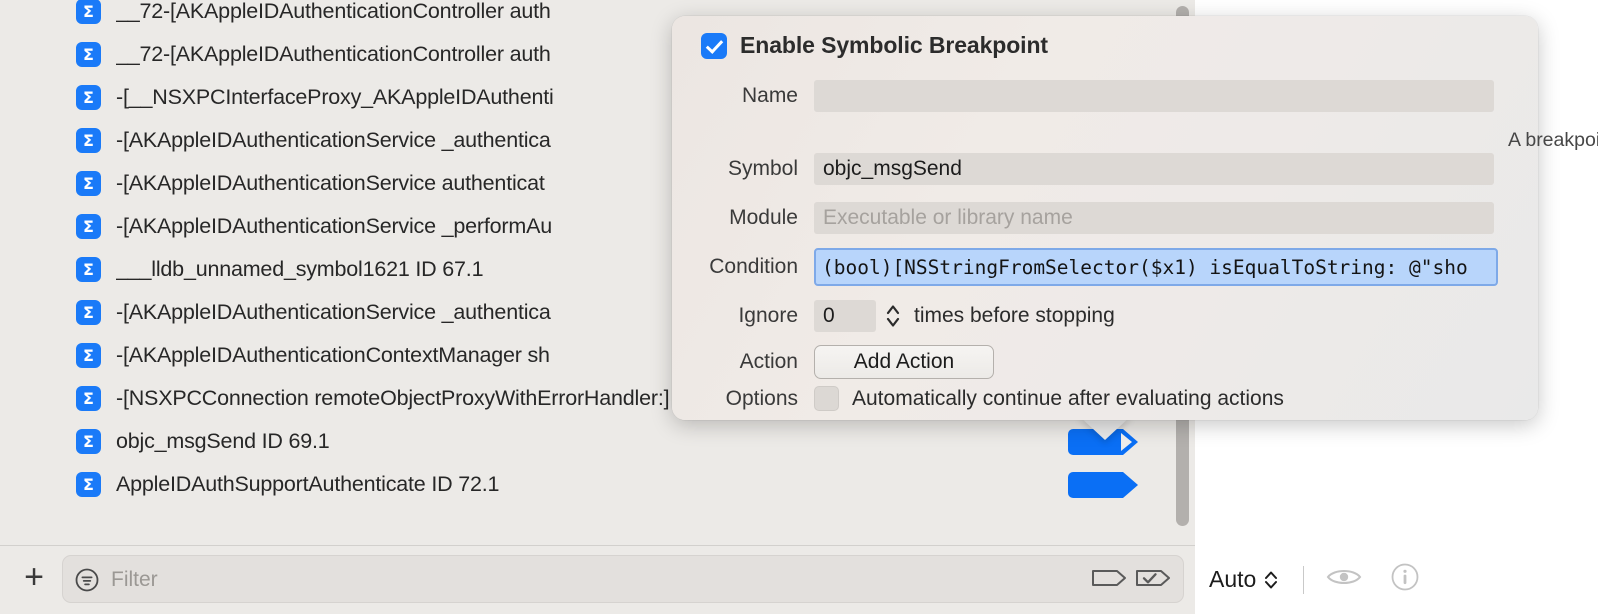 This screenshot has width=1598, height=614. Describe the element at coordinates (714, 45) in the screenshot. I see `enable-breakpoint-checkbox` at that location.